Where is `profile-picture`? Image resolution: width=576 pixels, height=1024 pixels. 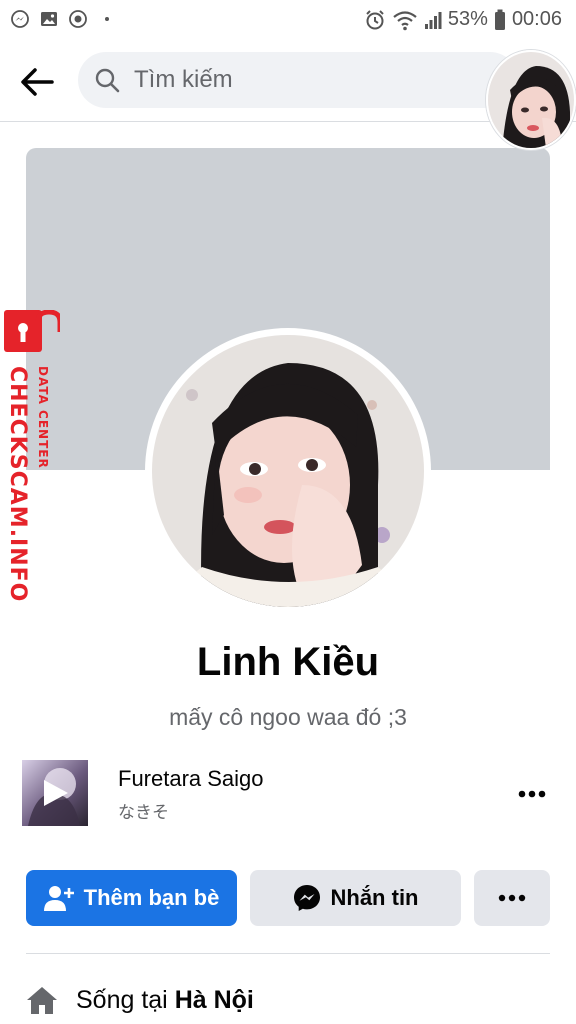 profile-picture is located at coordinates (288, 471).